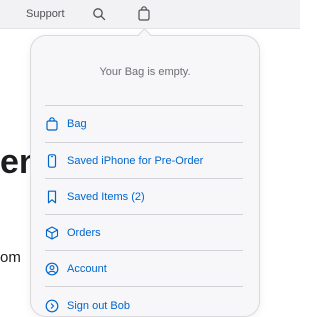 The image size is (320, 317). What do you see at coordinates (98, 306) in the screenshot?
I see `menu-item-label: Sign out Bob` at bounding box center [98, 306].